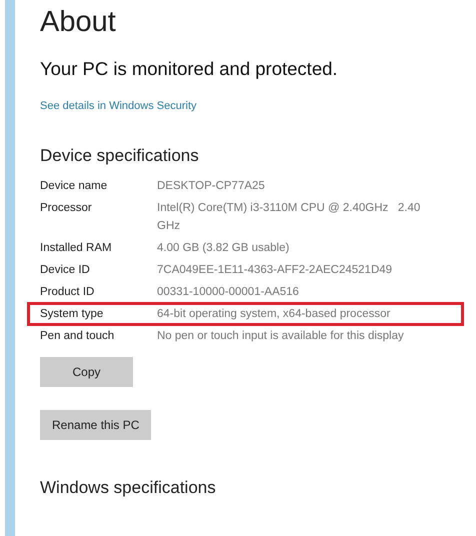 This screenshot has height=536, width=476. What do you see at coordinates (68, 292) in the screenshot?
I see `spec-label: Product ID` at bounding box center [68, 292].